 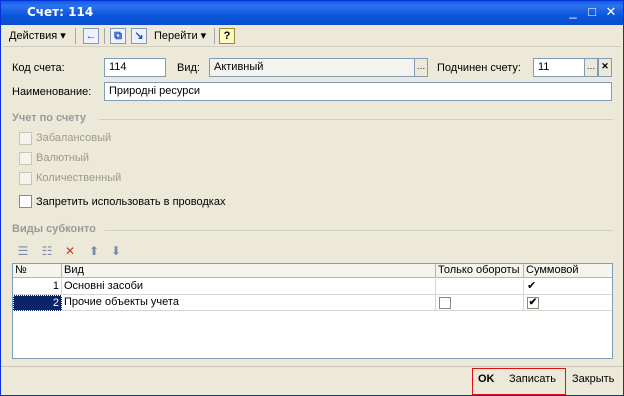 What do you see at coordinates (70, 251) in the screenshot?
I see `delete-row-icon: ✕` at bounding box center [70, 251].